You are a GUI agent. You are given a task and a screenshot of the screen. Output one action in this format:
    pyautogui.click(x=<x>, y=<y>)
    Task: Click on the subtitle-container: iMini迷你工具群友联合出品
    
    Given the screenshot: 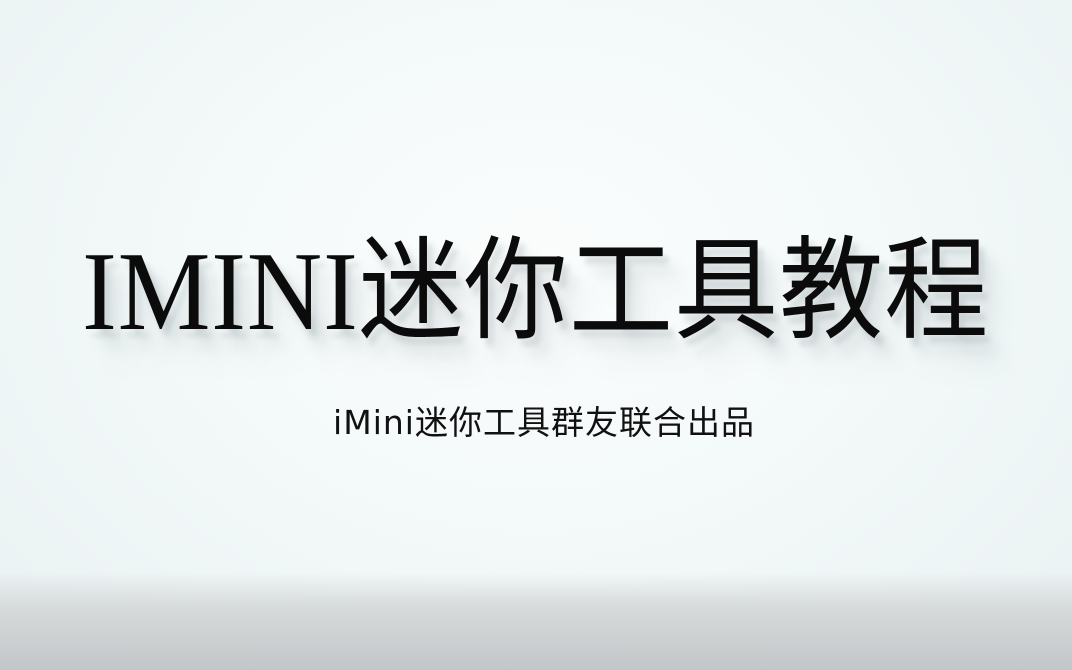 What is the action you would take?
    pyautogui.click(x=536, y=423)
    